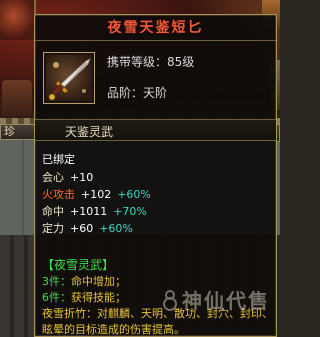 This screenshot has height=337, width=320. I want to click on item-grade: 品阶：天阶, so click(137, 93).